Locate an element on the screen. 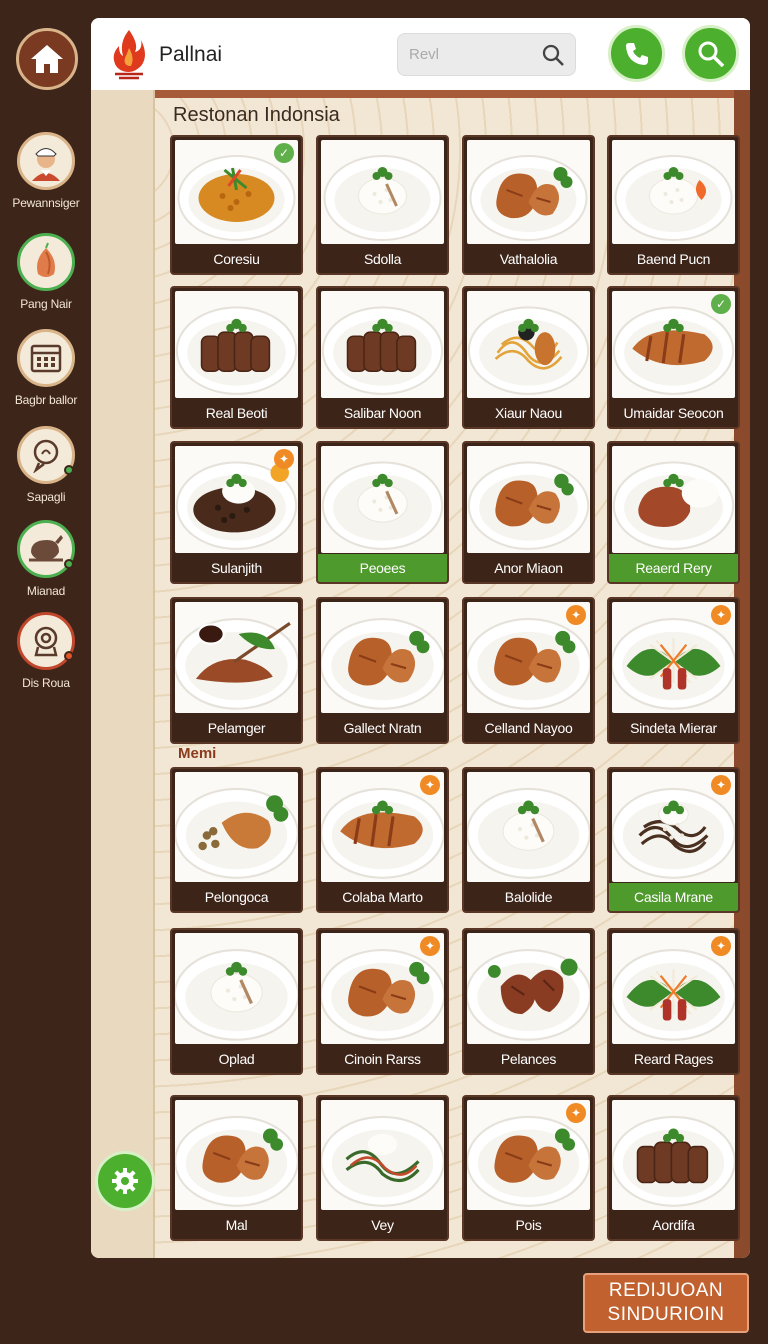 This screenshot has width=768, height=1344. menu-item-card: ✦ Reard Rages is located at coordinates (673, 1001).